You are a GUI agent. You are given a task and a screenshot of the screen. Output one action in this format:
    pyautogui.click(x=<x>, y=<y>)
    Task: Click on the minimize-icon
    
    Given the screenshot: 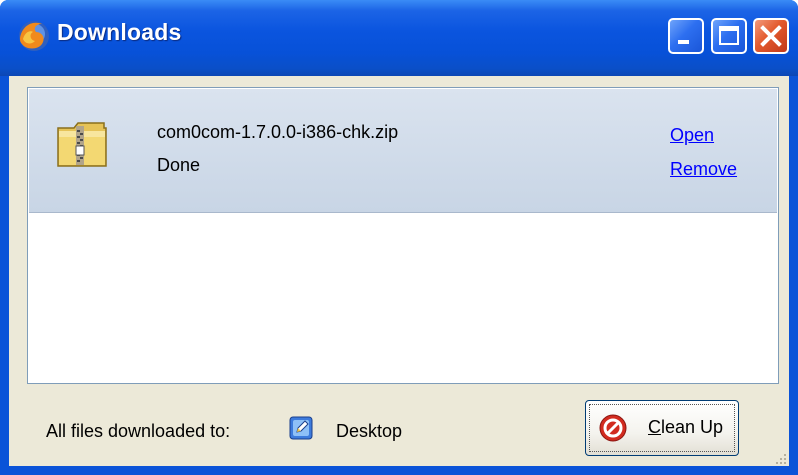 What is the action you would take?
    pyautogui.click(x=683, y=42)
    